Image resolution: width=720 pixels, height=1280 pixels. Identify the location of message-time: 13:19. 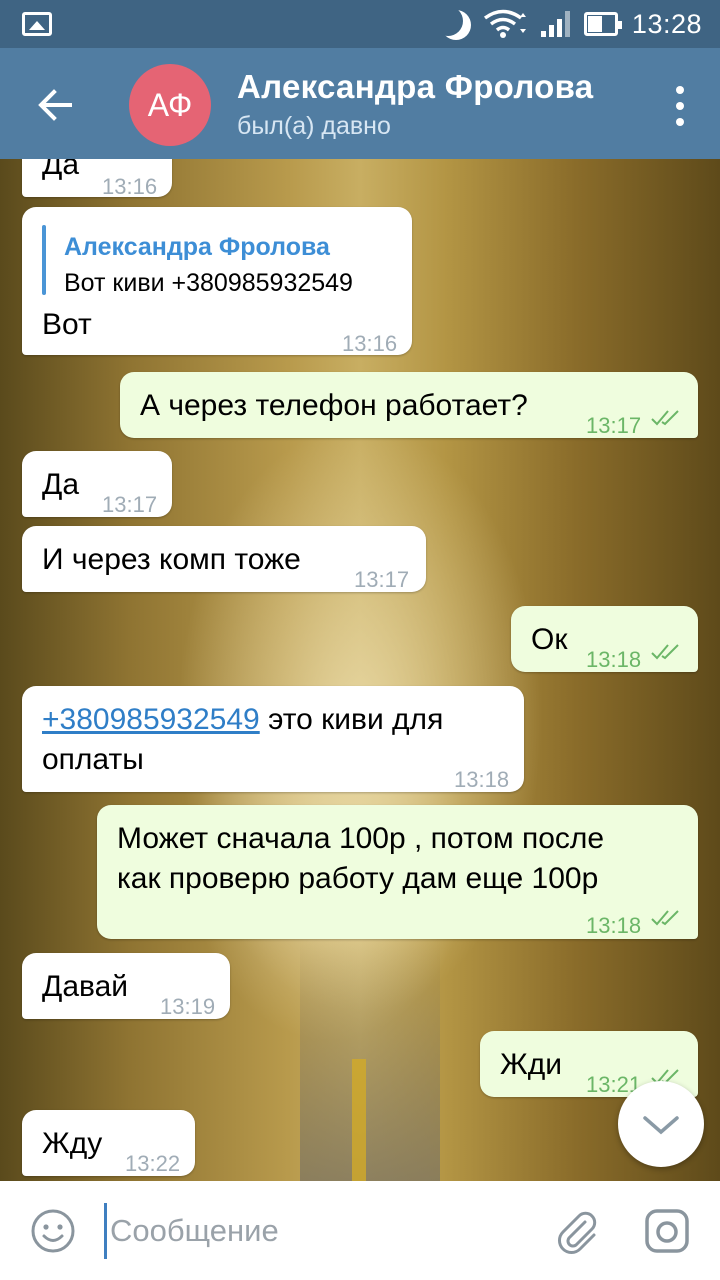
(188, 1006).